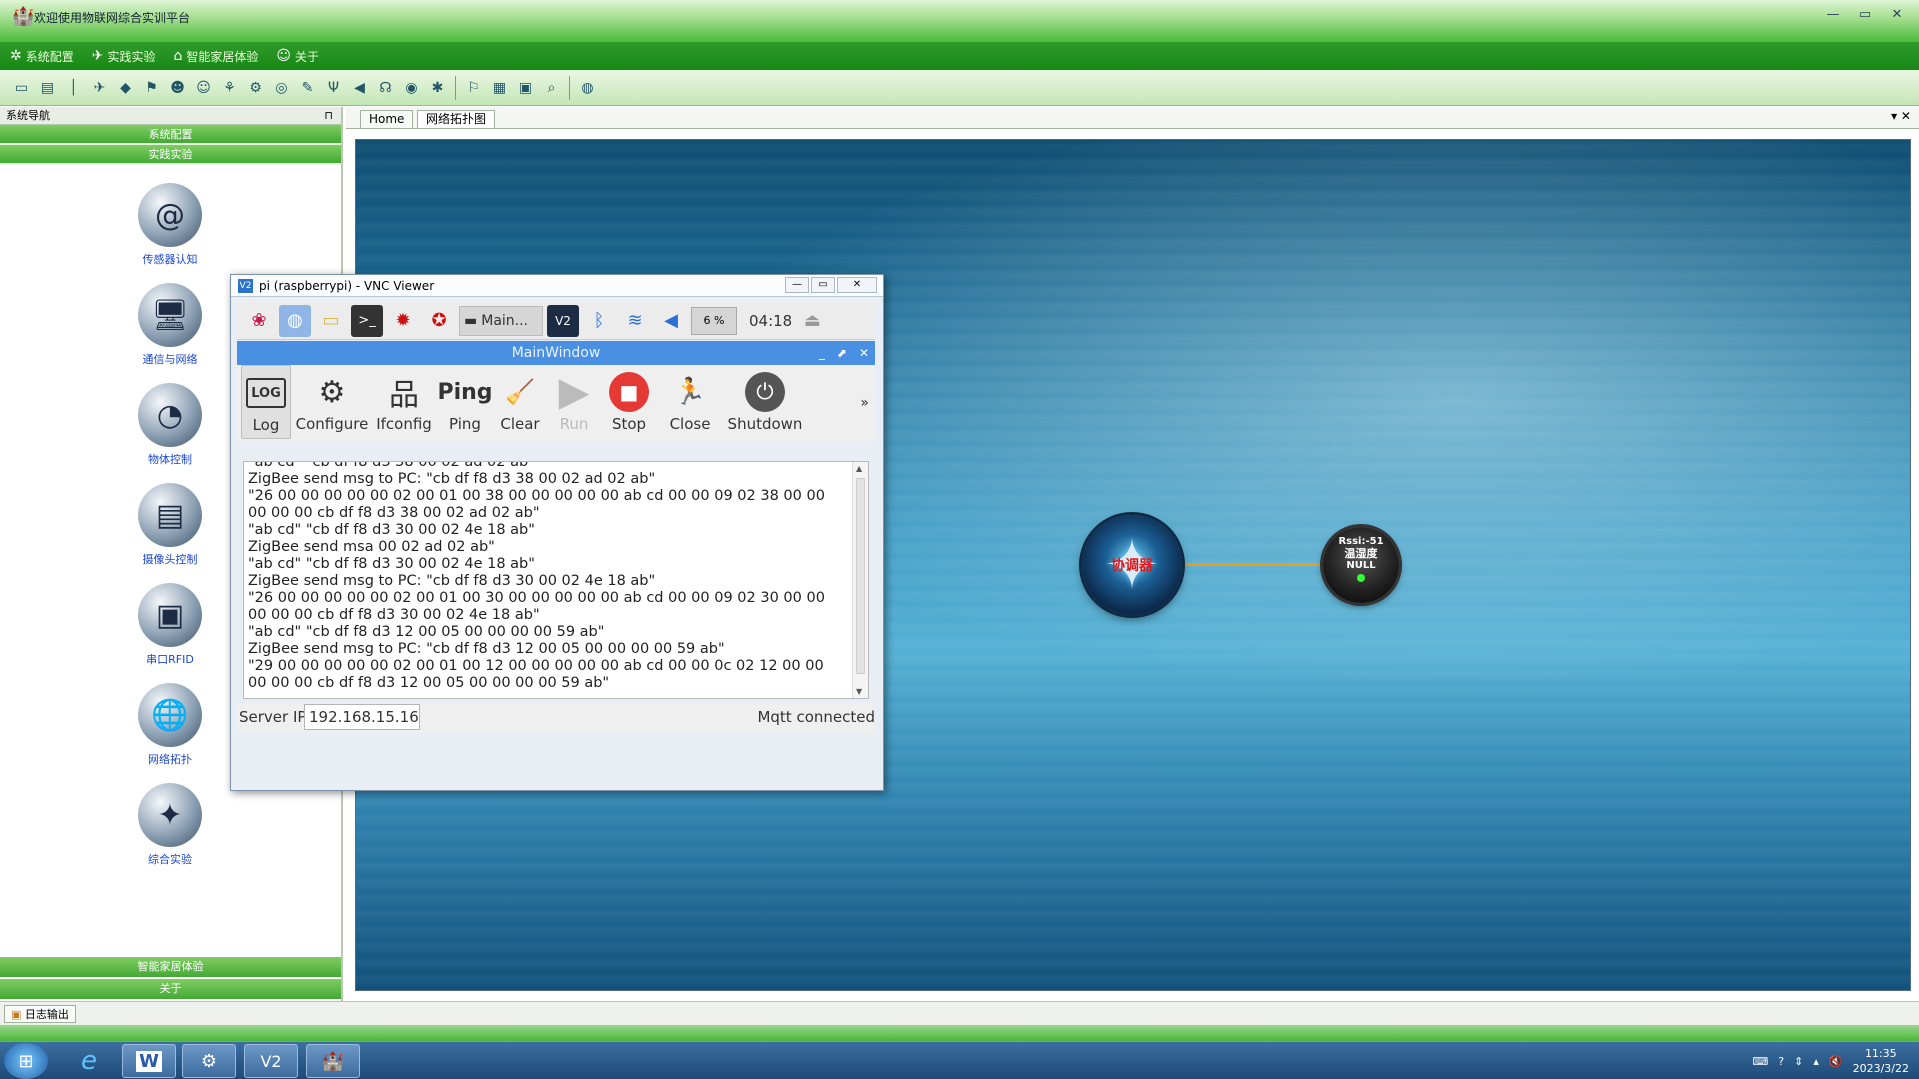  What do you see at coordinates (574, 402) in the screenshot?
I see `run-button: ▶ Run` at bounding box center [574, 402].